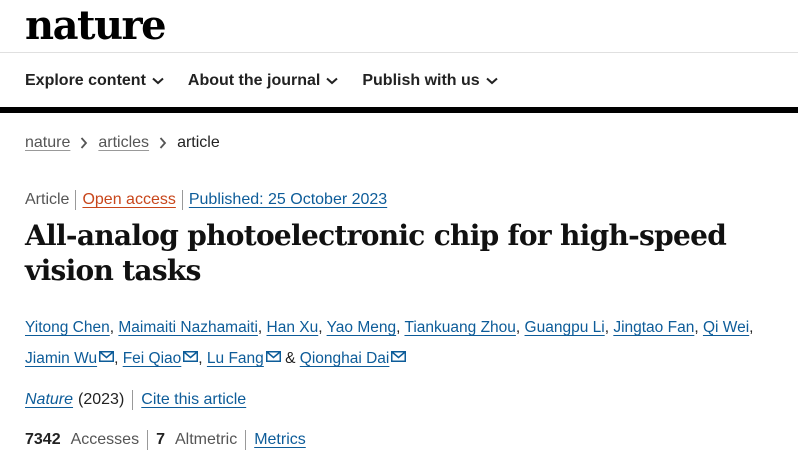 This screenshot has height=463, width=798. What do you see at coordinates (85, 80) in the screenshot?
I see `nav-explore-content-label: Explore content` at bounding box center [85, 80].